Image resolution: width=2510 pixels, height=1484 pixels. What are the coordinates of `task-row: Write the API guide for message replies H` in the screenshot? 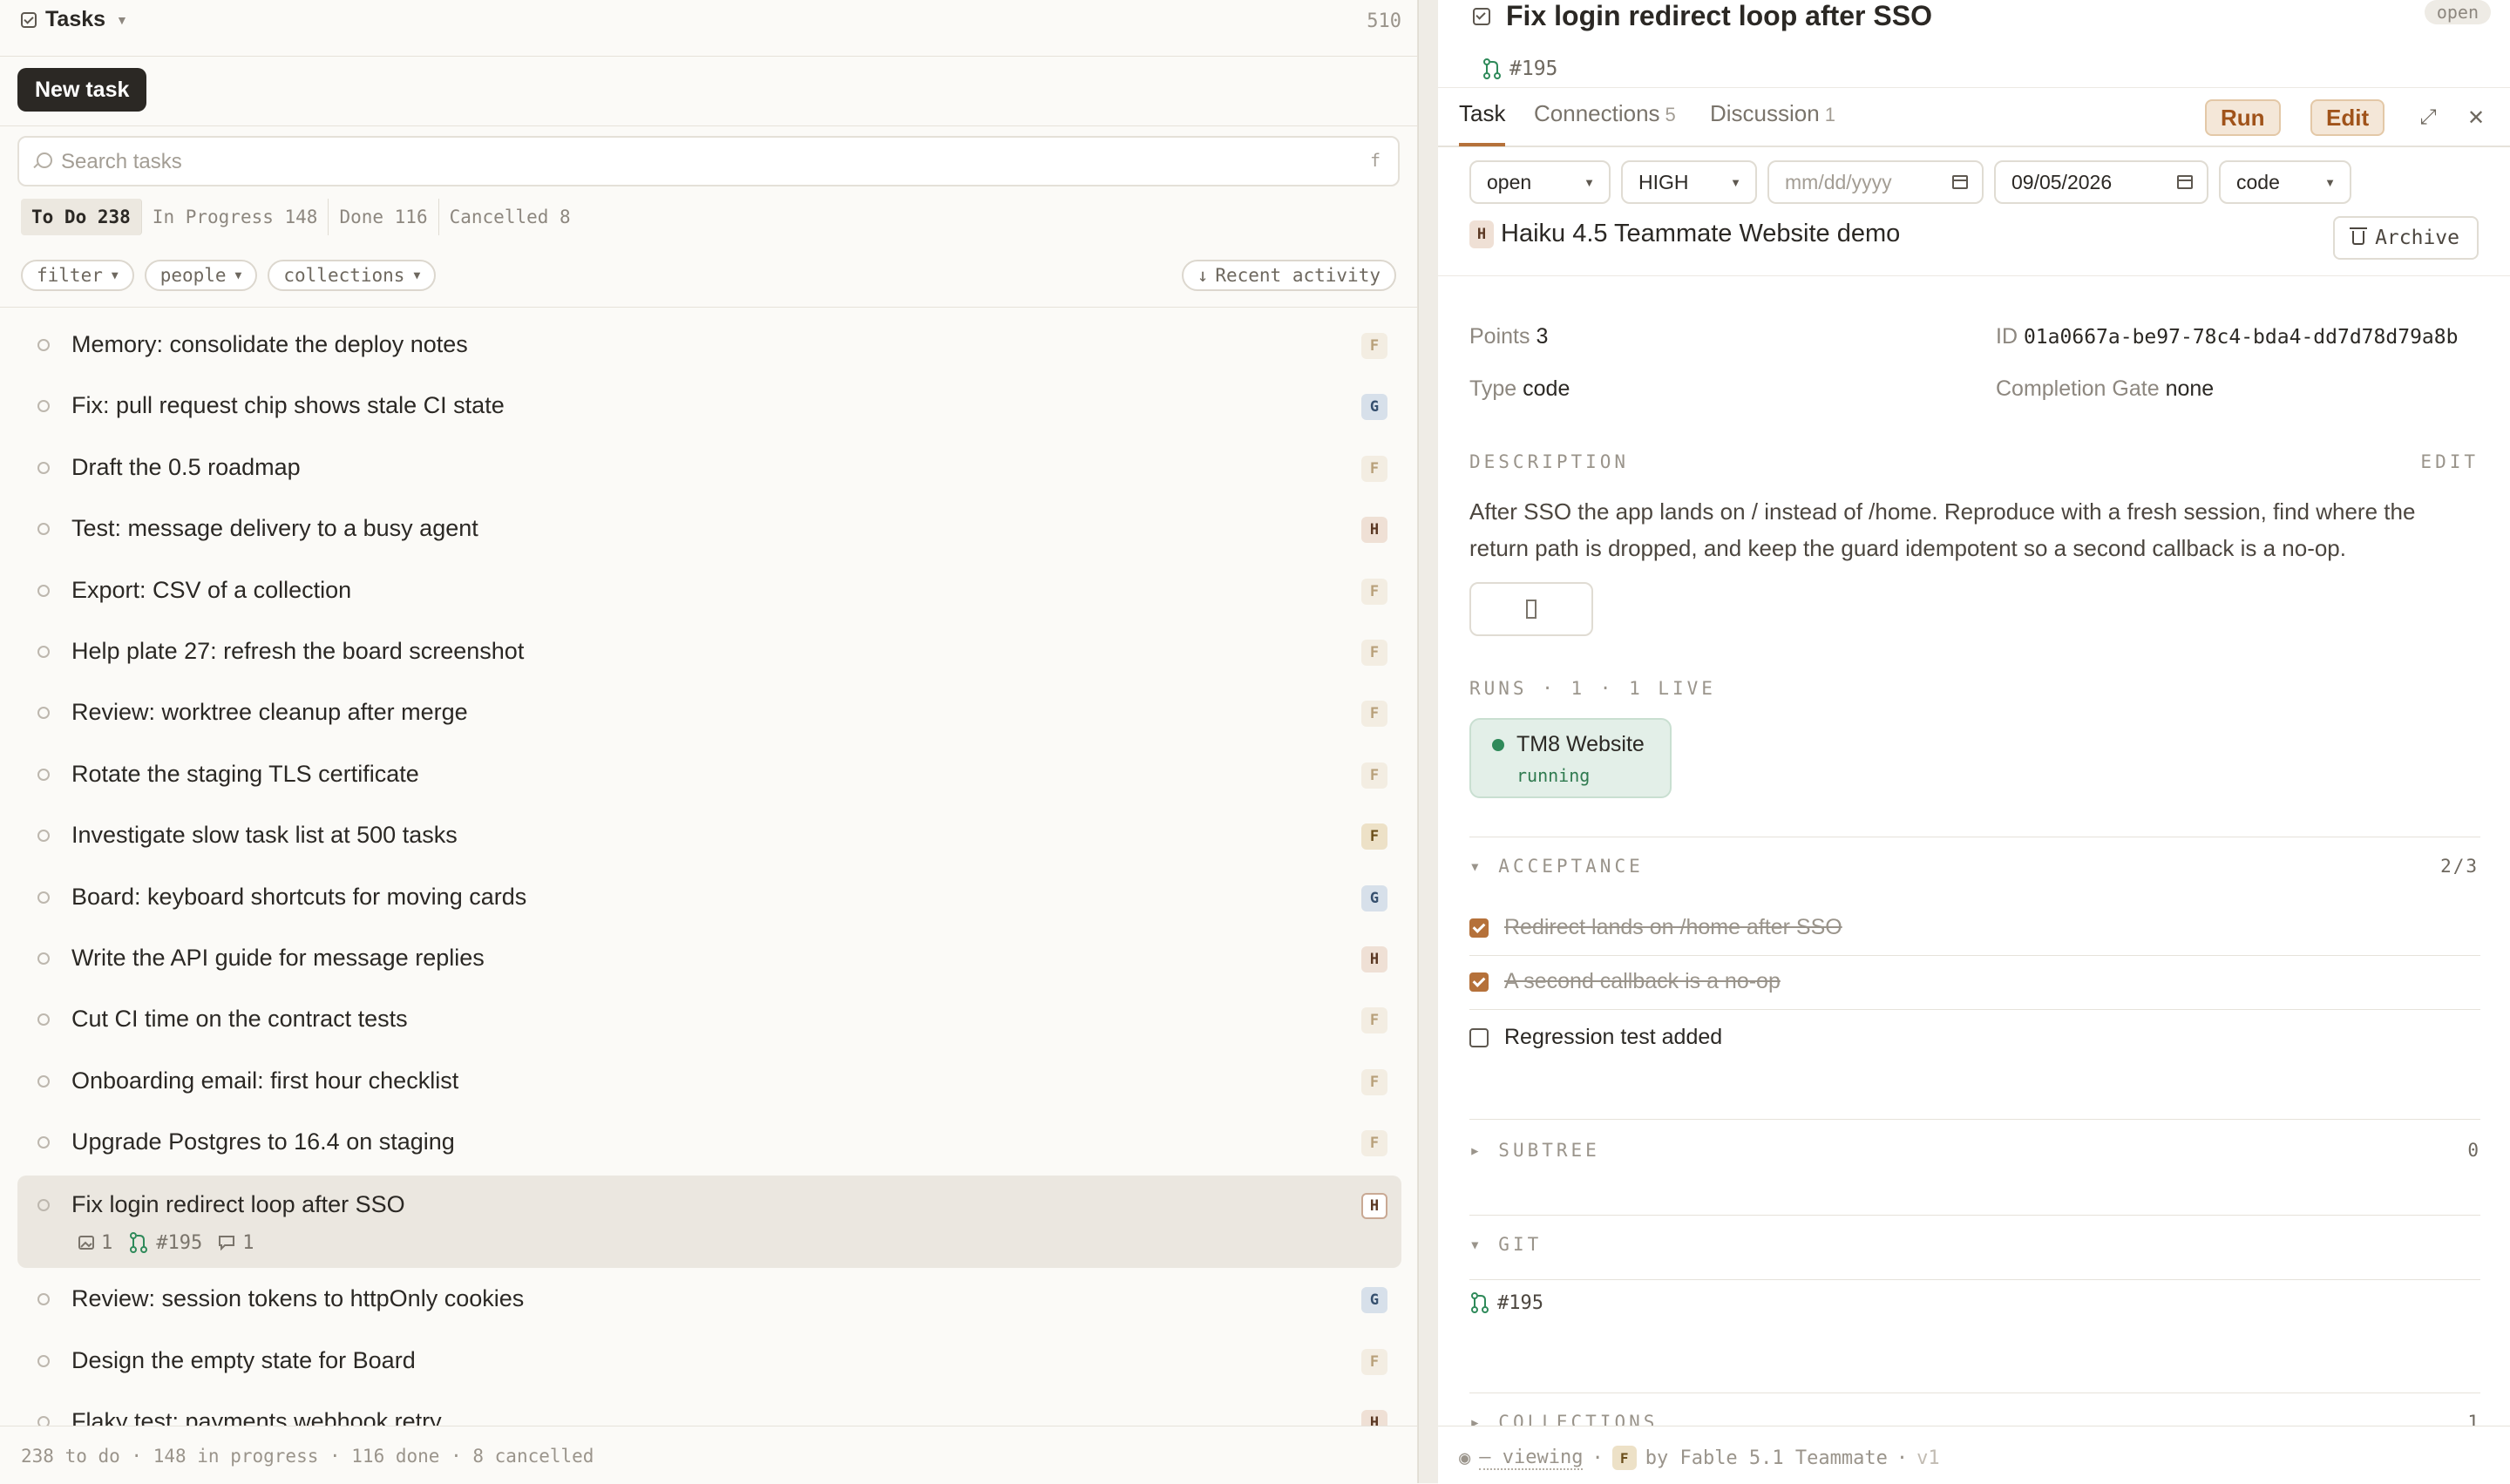 It's located at (709, 959).